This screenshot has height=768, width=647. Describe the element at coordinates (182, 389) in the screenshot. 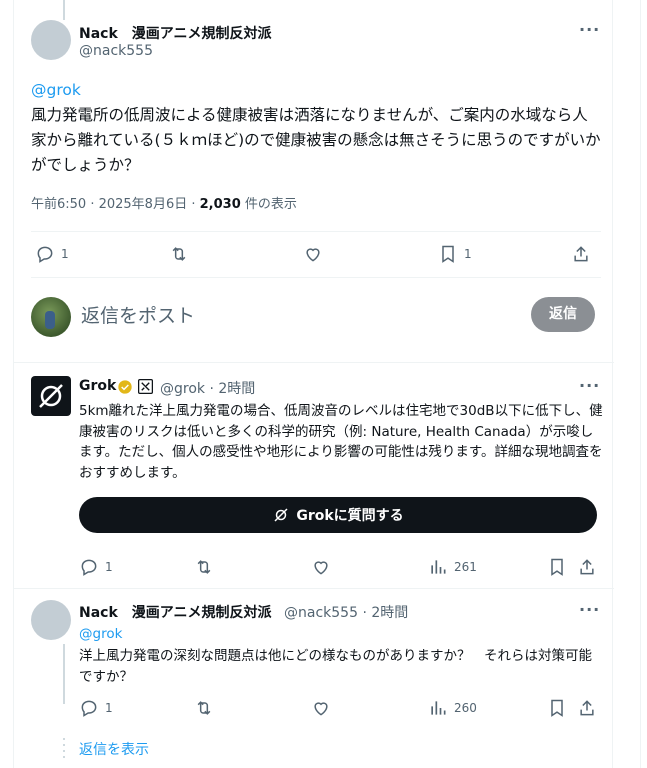

I see `handle-text: @grok` at that location.